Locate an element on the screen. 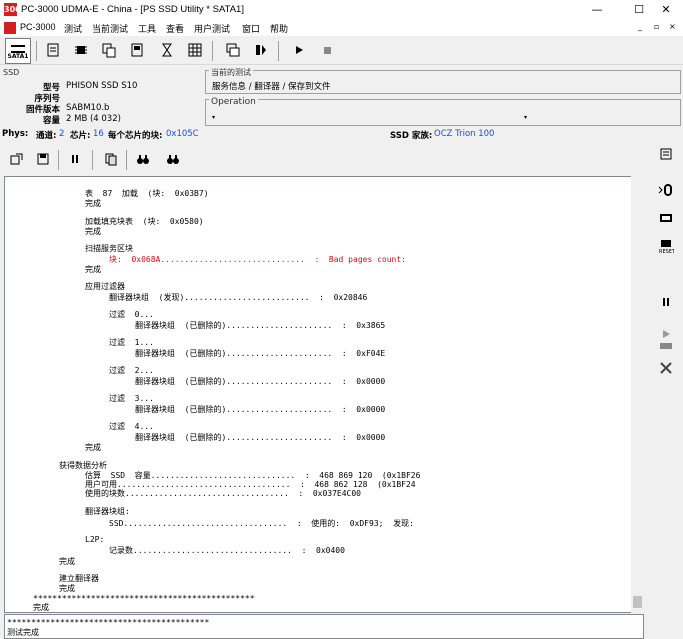  reset-icon: RESET is located at coordinates (666, 246).